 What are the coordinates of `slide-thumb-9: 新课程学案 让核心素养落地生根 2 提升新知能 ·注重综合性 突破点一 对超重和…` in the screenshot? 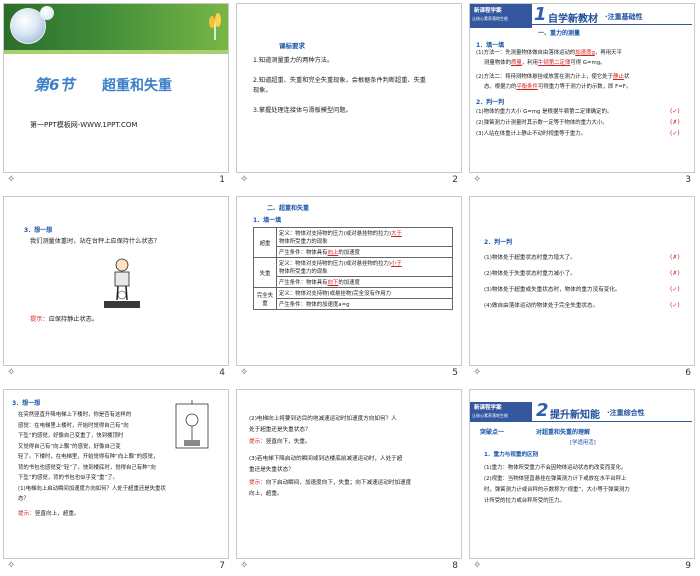 It's located at (582, 481).